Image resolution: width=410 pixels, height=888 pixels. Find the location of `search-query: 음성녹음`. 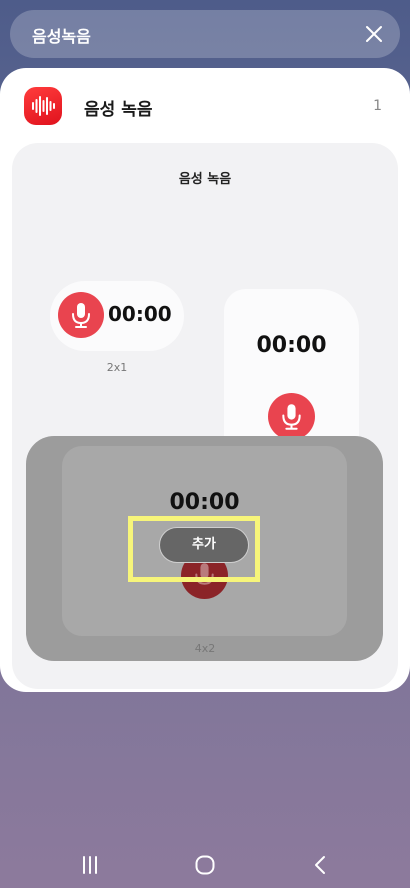

search-query: 음성녹음 is located at coordinates (61, 36).